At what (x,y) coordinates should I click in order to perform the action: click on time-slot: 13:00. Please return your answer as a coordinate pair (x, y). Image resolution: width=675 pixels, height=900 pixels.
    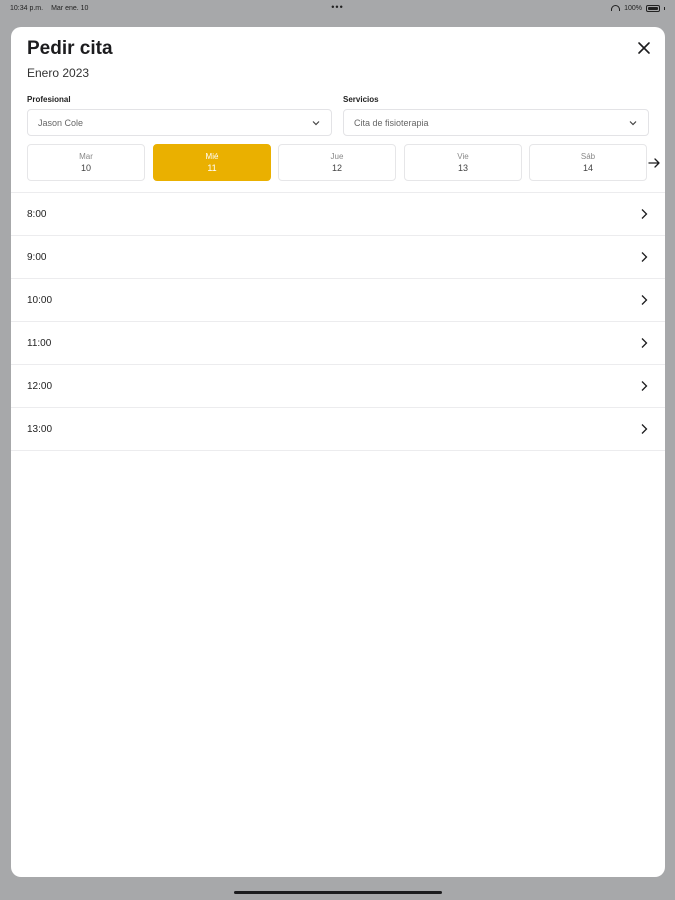
    Looking at the image, I should click on (338, 429).